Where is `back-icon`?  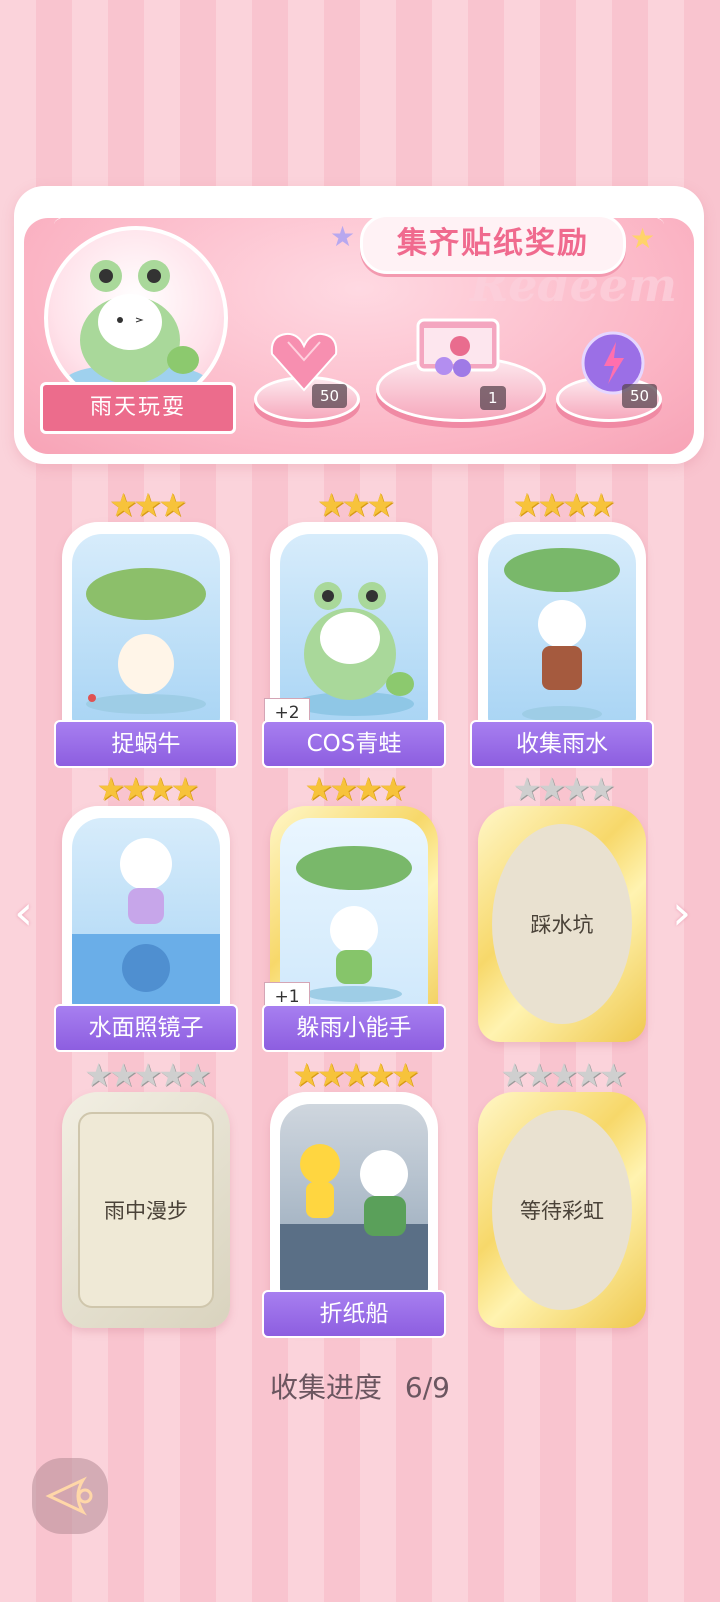
back-icon is located at coordinates (69, 1496).